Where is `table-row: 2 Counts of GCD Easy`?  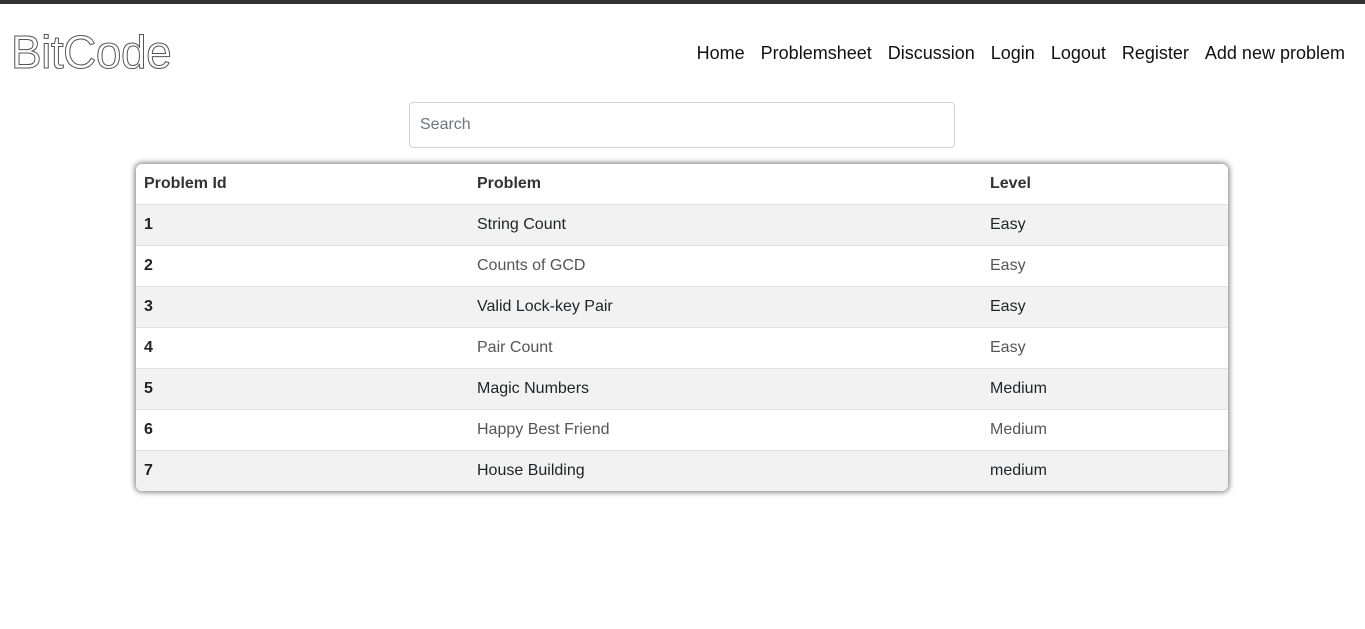
table-row: 2 Counts of GCD Easy is located at coordinates (682, 265).